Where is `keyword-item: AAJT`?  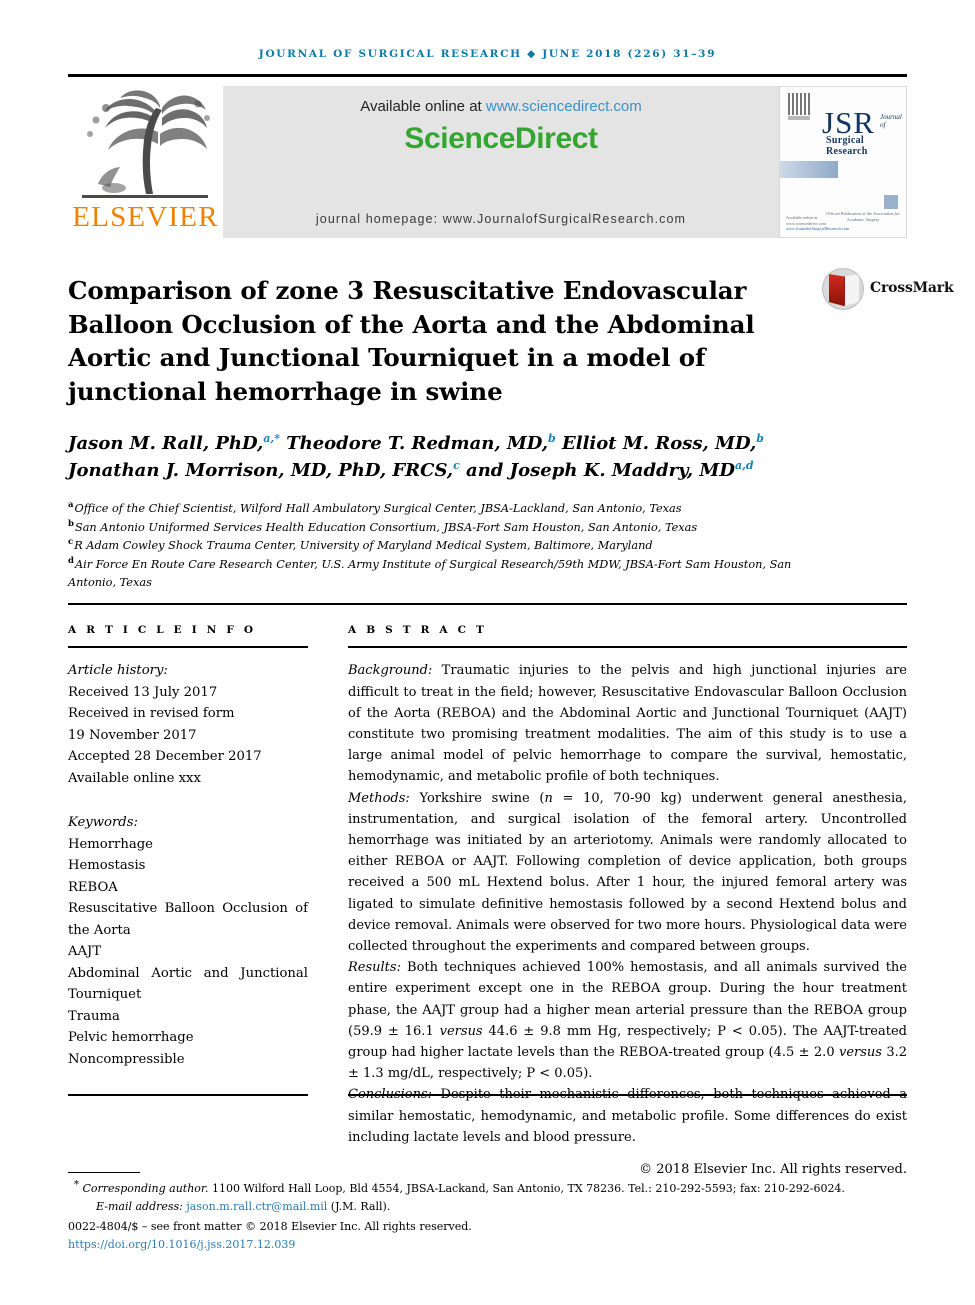
keyword-item: AAJT is located at coordinates (85, 952).